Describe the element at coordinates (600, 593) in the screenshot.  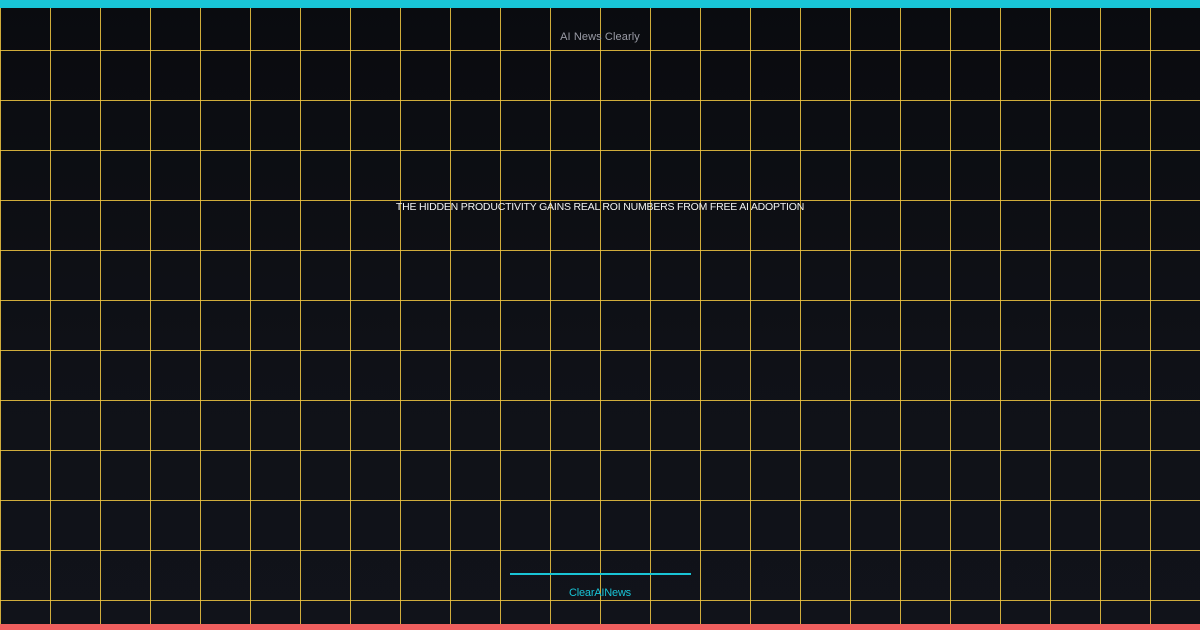
I see `brand-name: ClearAINews` at that location.